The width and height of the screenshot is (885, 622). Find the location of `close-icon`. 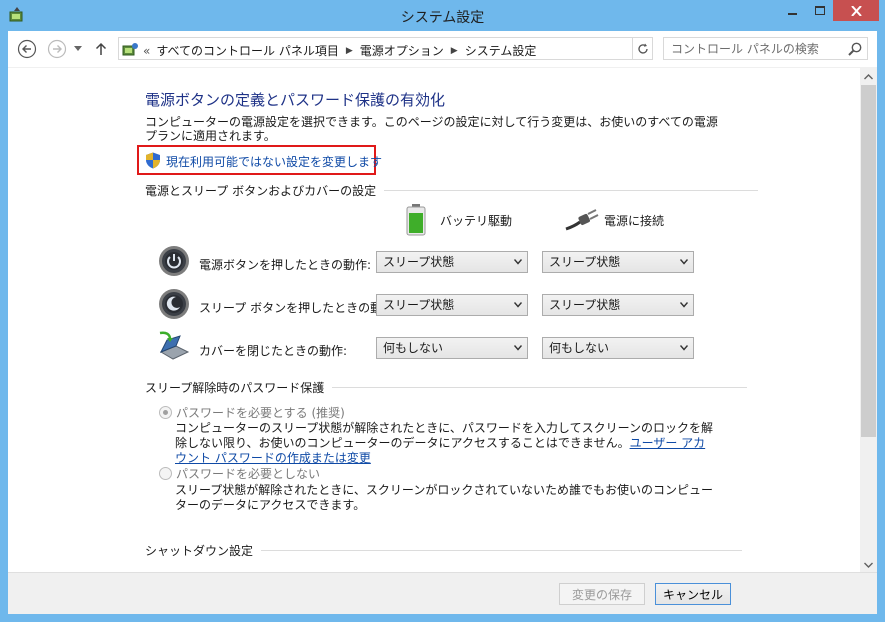

close-icon is located at coordinates (856, 10).